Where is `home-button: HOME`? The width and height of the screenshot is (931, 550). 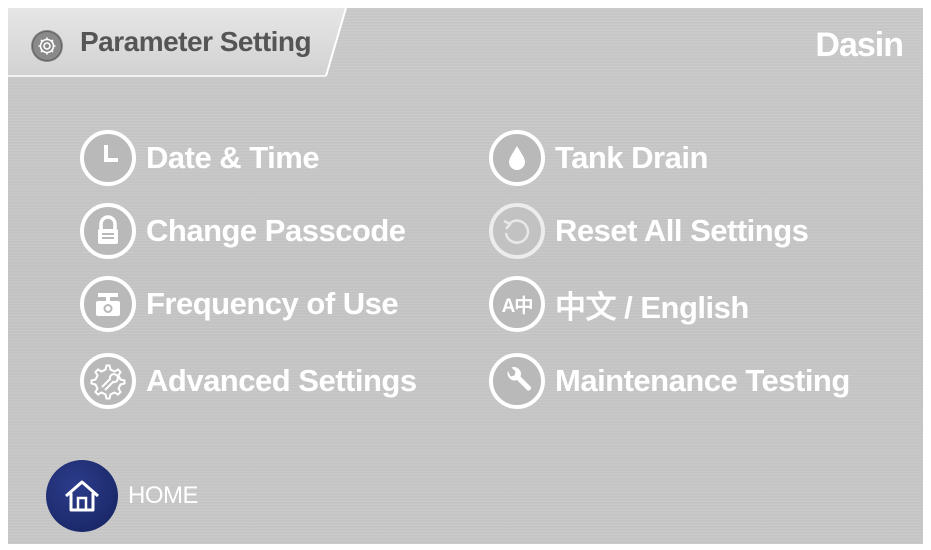 home-button: HOME is located at coordinates (122, 496).